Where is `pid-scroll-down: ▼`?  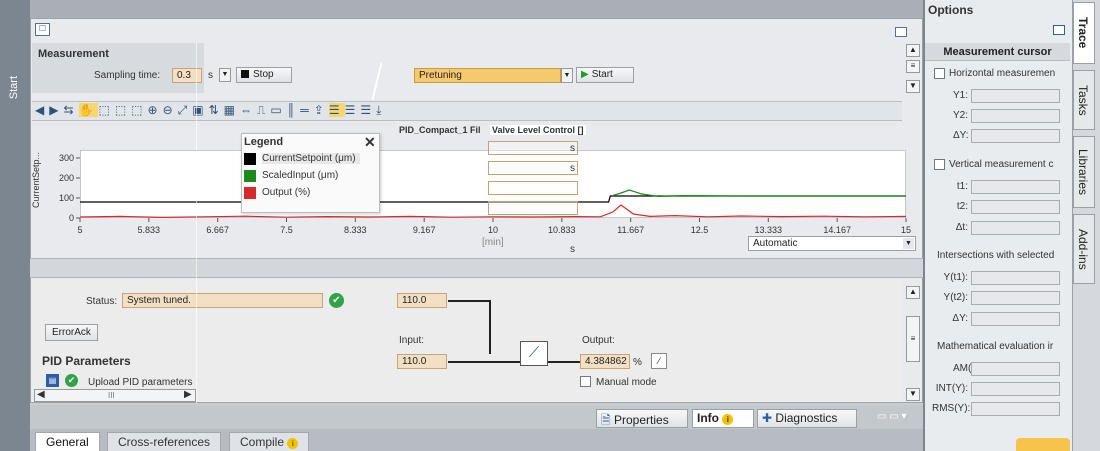
pid-scroll-down: ▼ is located at coordinates (913, 394).